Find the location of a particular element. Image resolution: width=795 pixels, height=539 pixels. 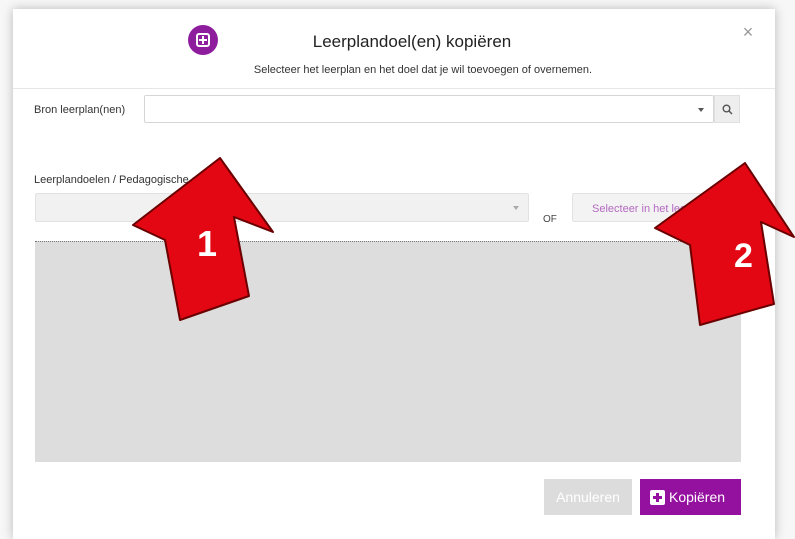

annotation-number-2: 2 is located at coordinates (743, 256).